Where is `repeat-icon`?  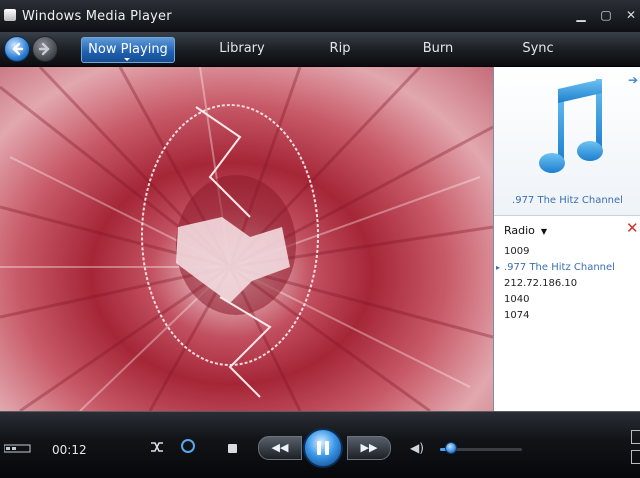 repeat-icon is located at coordinates (188, 446).